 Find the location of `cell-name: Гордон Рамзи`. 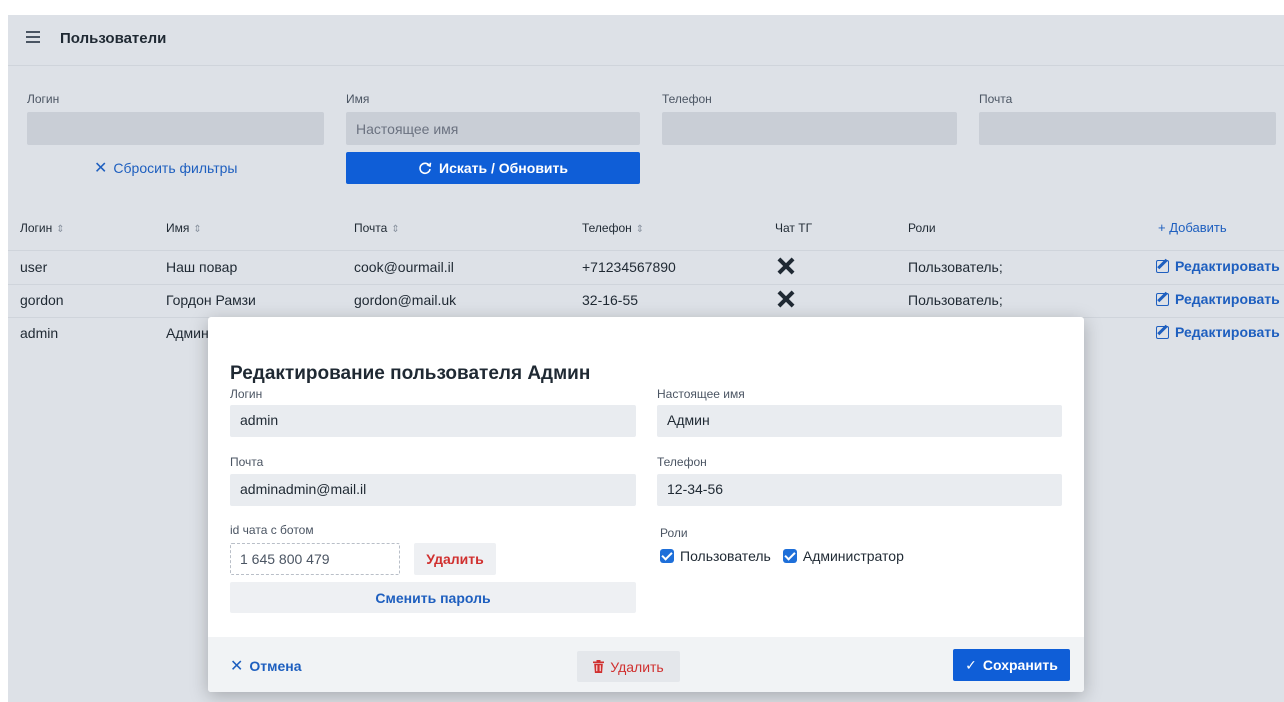

cell-name: Гордон Рамзи is located at coordinates (211, 300).